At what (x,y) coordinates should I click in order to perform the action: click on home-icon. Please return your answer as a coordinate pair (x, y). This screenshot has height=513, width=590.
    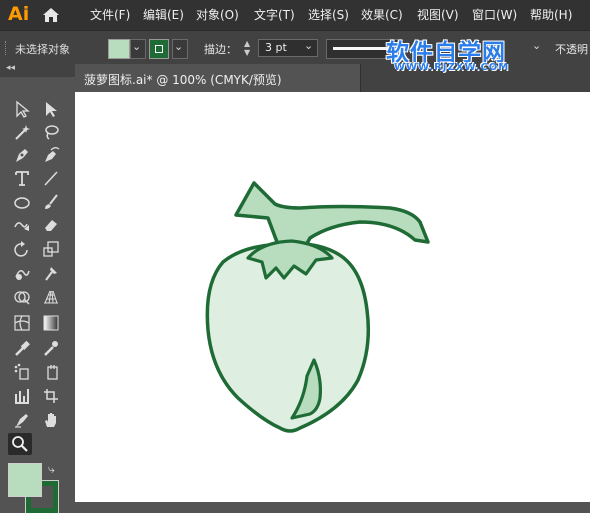
    Looking at the image, I should click on (51, 15).